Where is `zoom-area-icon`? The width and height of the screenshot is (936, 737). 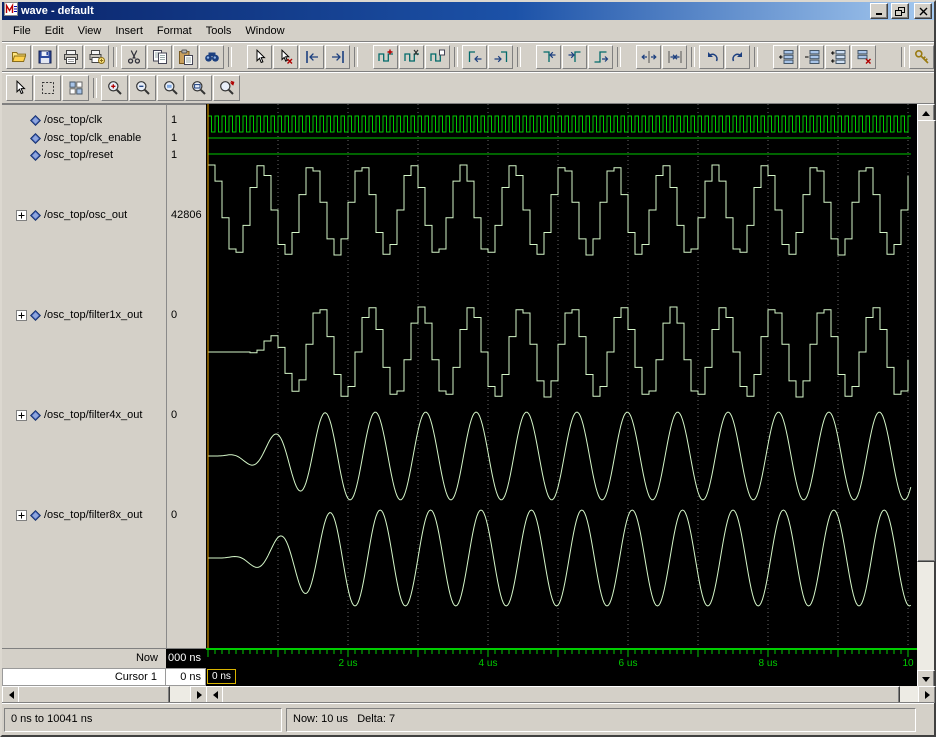 zoom-area-icon is located at coordinates (170, 87).